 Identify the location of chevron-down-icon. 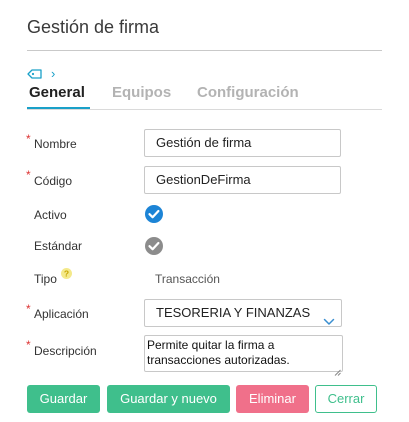
(329, 322).